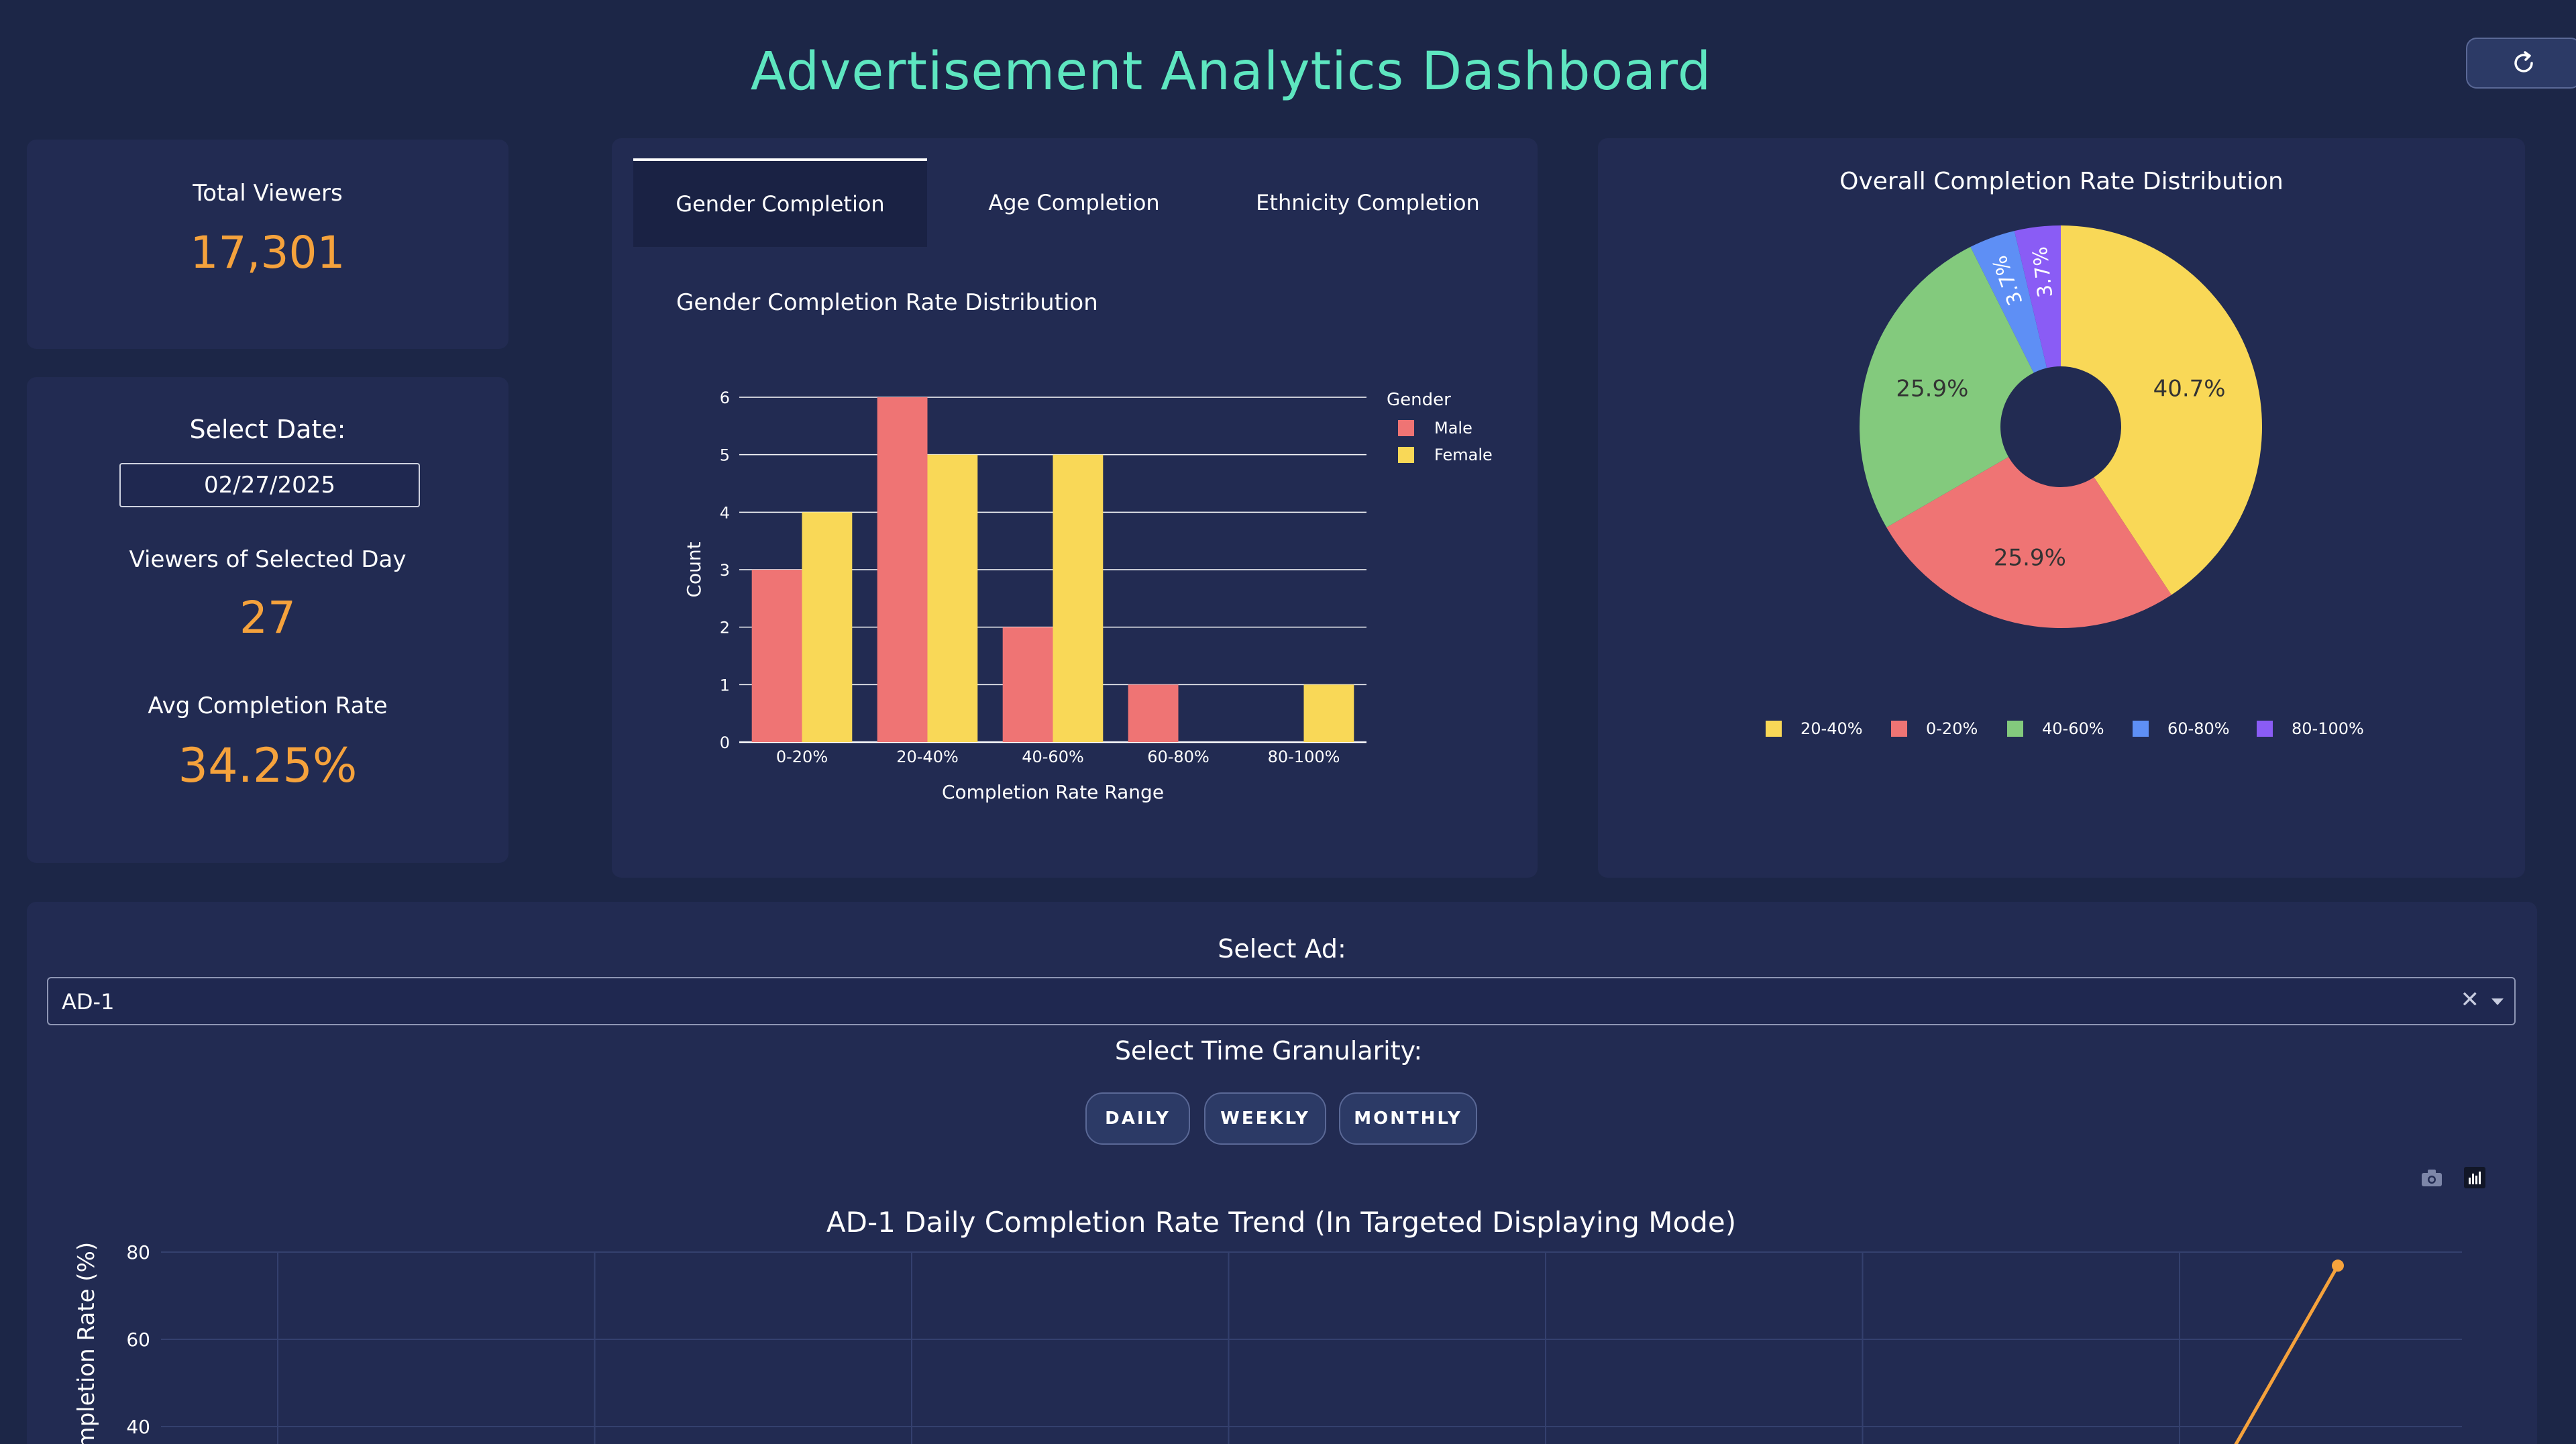  Describe the element at coordinates (725, 628) in the screenshot. I see `bar-y-tick-label: 2` at that location.